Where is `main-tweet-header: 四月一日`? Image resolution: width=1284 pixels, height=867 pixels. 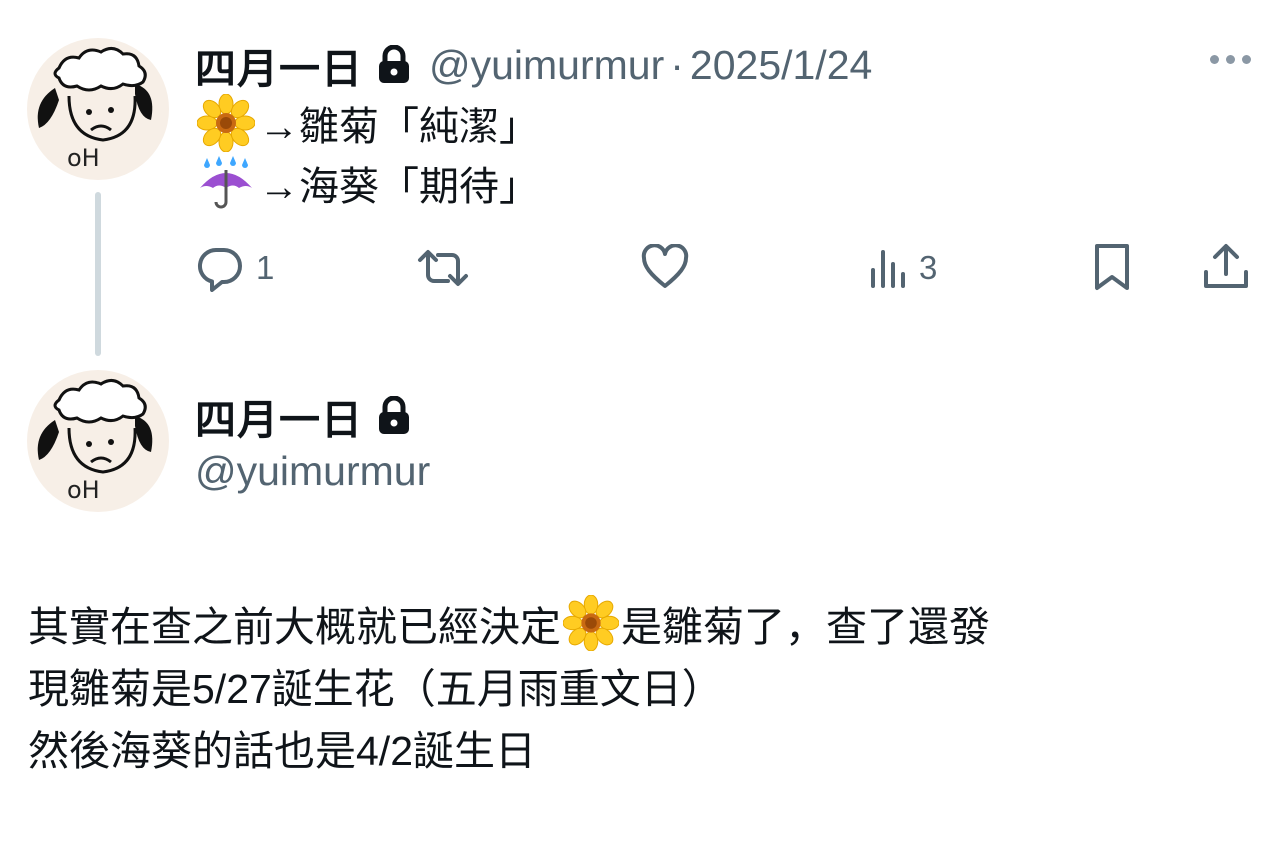
main-tweet-header: 四月一日 is located at coordinates (303, 416).